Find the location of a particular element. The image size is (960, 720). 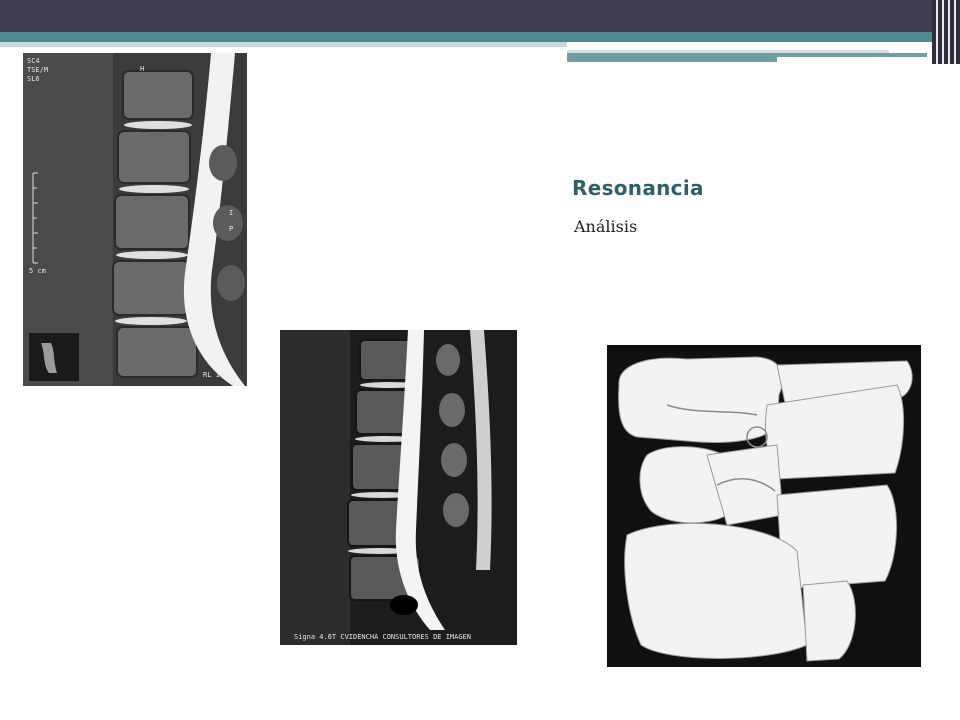

spine-3d-render is located at coordinates (764, 506).